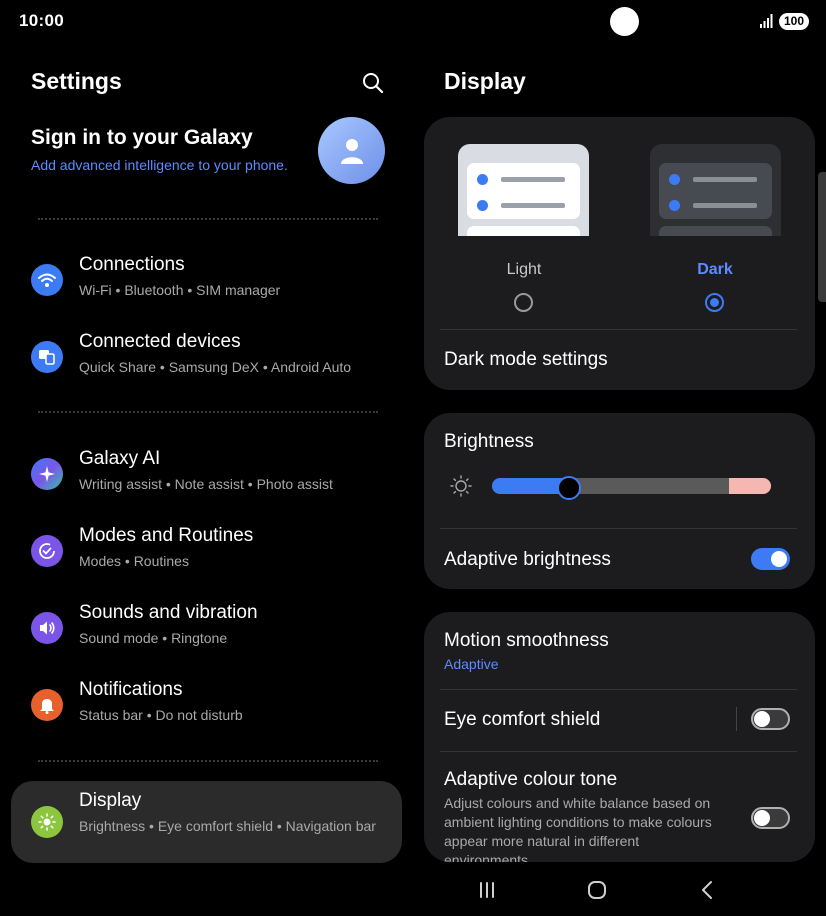  Describe the element at coordinates (631, 486) in the screenshot. I see `brightness-slider` at that location.